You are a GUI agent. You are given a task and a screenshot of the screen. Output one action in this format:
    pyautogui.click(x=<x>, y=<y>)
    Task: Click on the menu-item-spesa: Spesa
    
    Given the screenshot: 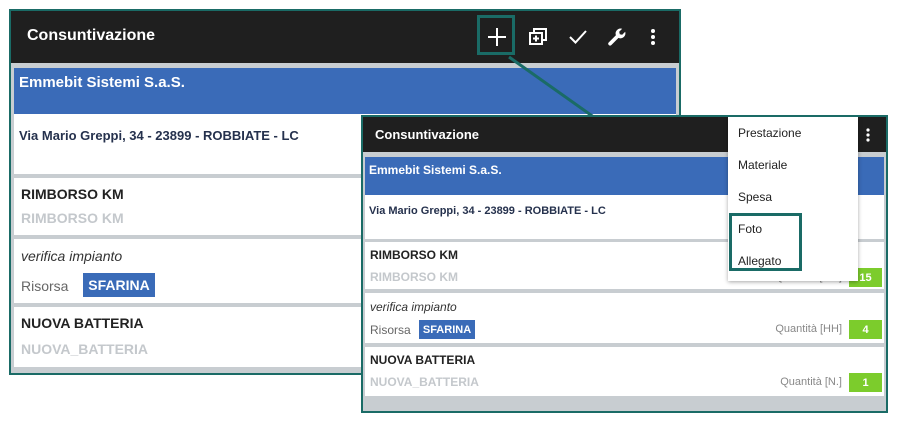 What is the action you would take?
    pyautogui.click(x=755, y=197)
    